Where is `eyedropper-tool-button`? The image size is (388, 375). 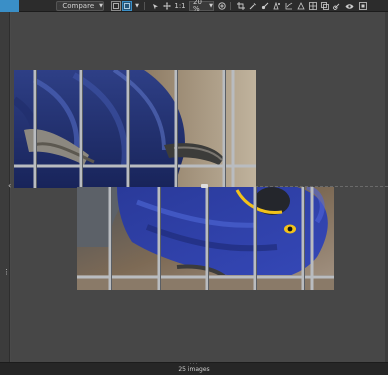 eyedropper-tool-button is located at coordinates (253, 6).